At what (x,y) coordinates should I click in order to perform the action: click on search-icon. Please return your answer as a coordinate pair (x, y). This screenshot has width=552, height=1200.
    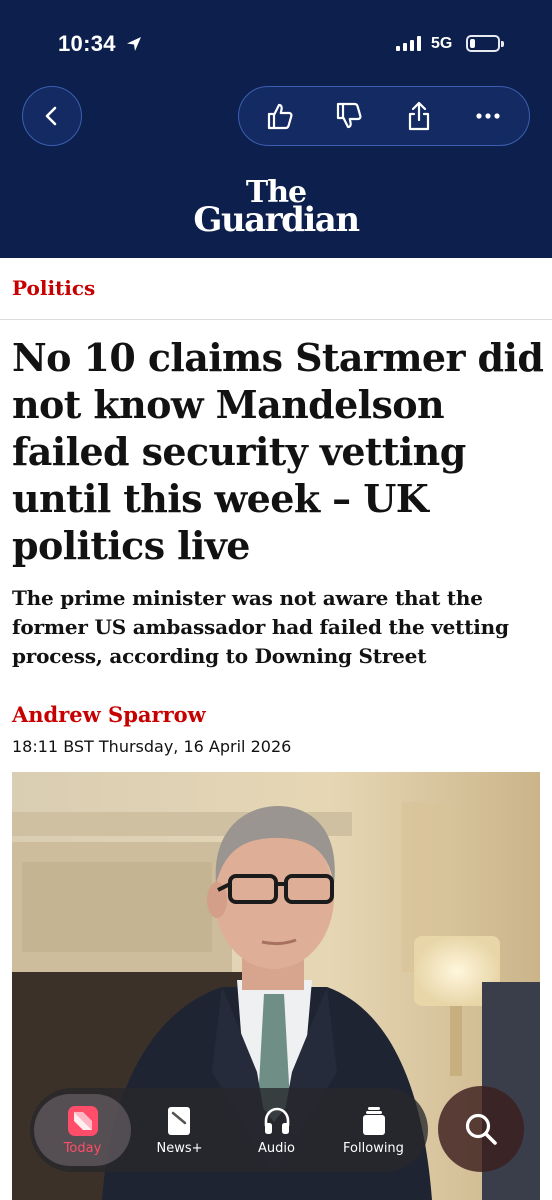
    Looking at the image, I should click on (481, 1129).